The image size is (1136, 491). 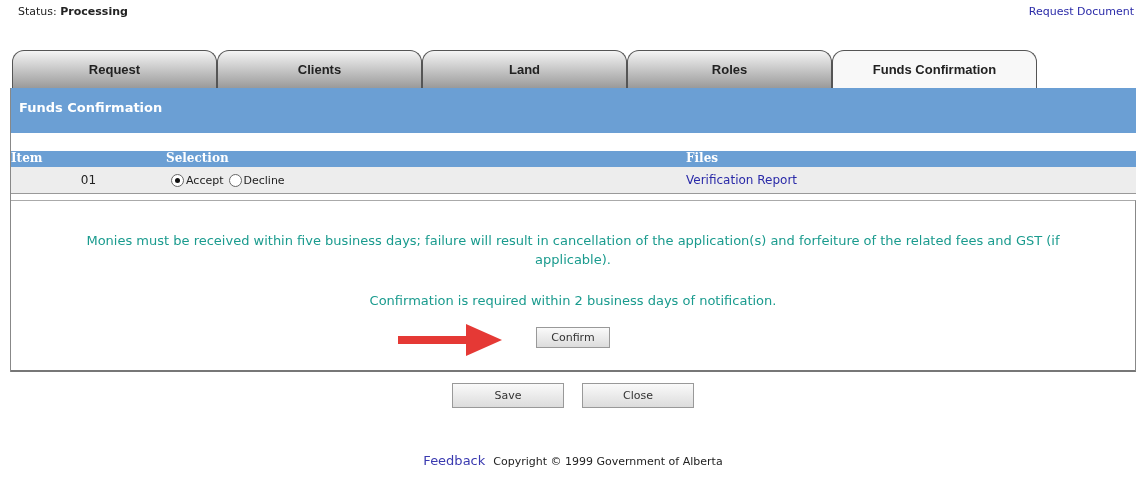 I want to click on table-cell-text: 01, so click(x=88, y=180).